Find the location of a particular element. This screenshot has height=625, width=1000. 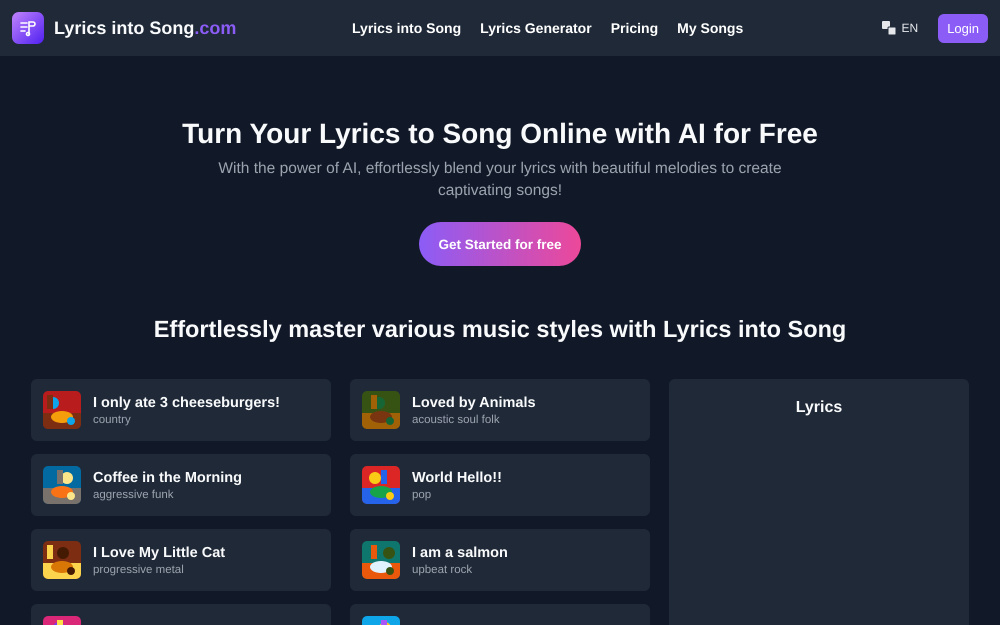

nav-link: Pricing is located at coordinates (634, 28).